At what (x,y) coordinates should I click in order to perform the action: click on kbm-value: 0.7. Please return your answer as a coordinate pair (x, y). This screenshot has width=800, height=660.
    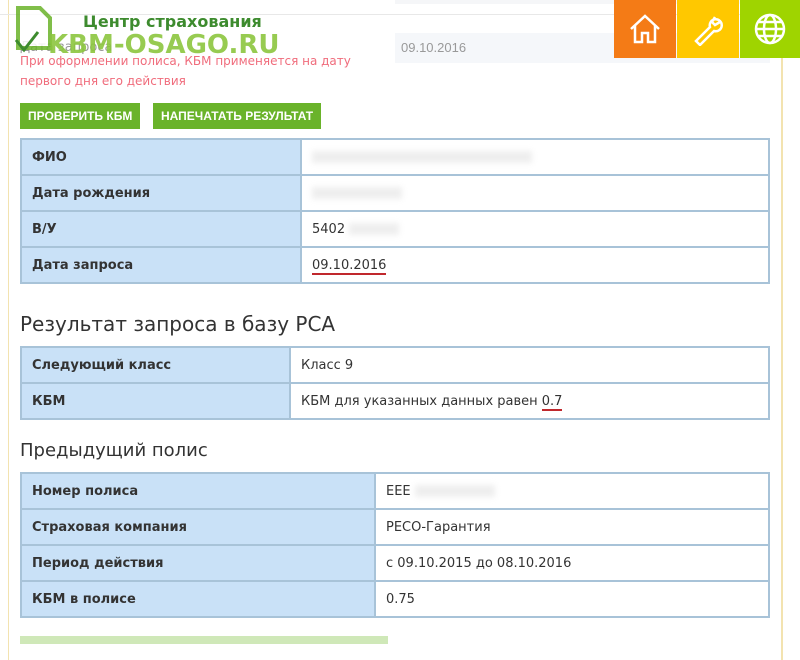
    Looking at the image, I should click on (552, 402).